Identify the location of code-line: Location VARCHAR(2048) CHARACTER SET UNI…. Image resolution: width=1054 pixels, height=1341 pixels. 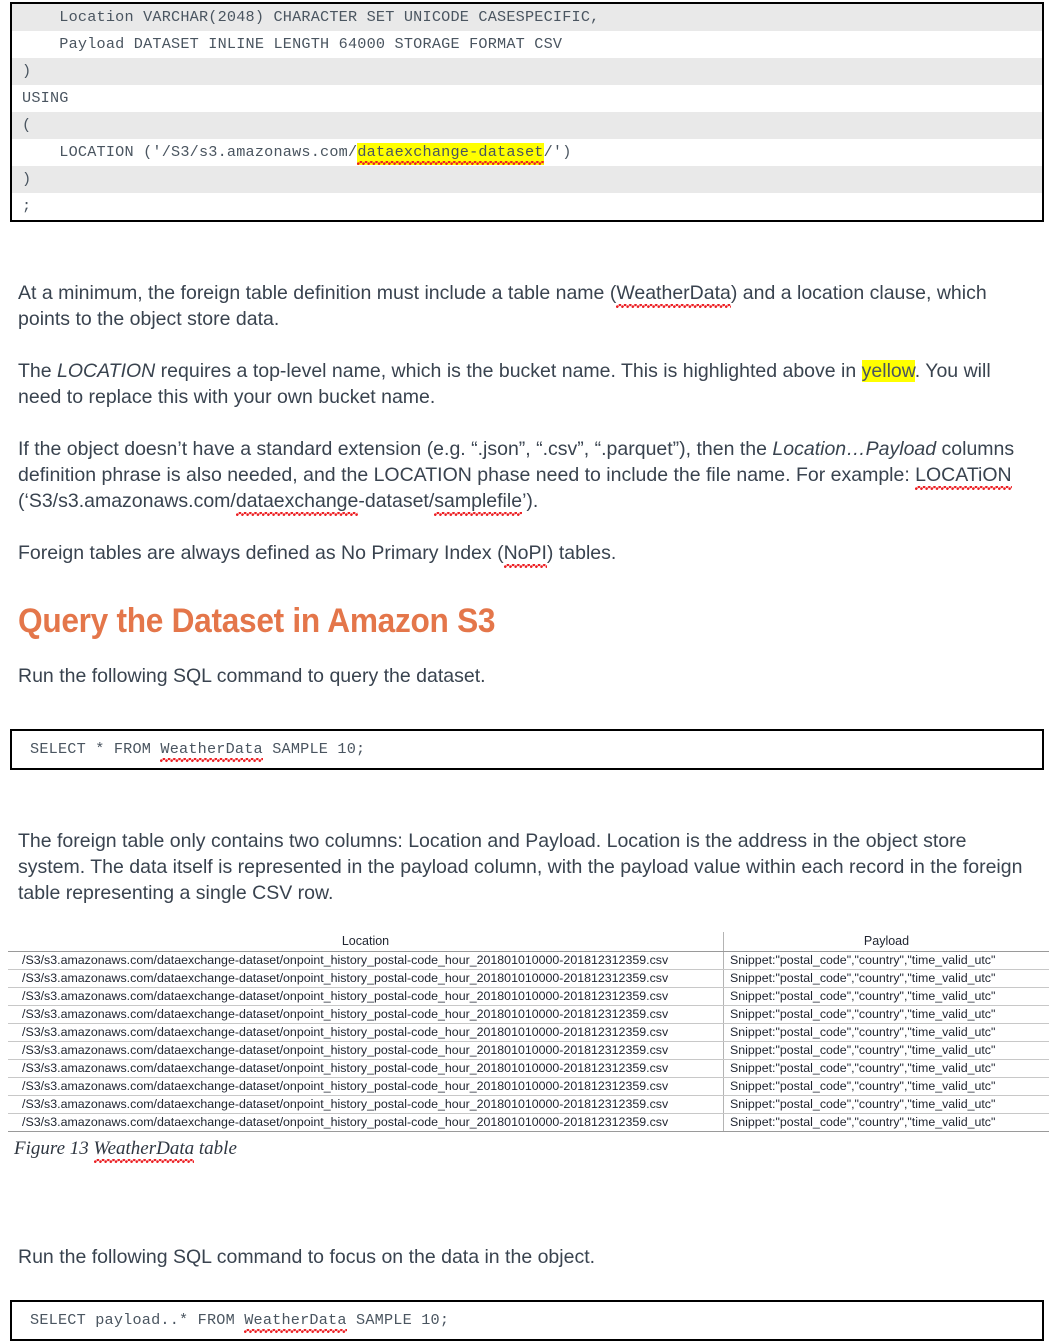
(527, 17).